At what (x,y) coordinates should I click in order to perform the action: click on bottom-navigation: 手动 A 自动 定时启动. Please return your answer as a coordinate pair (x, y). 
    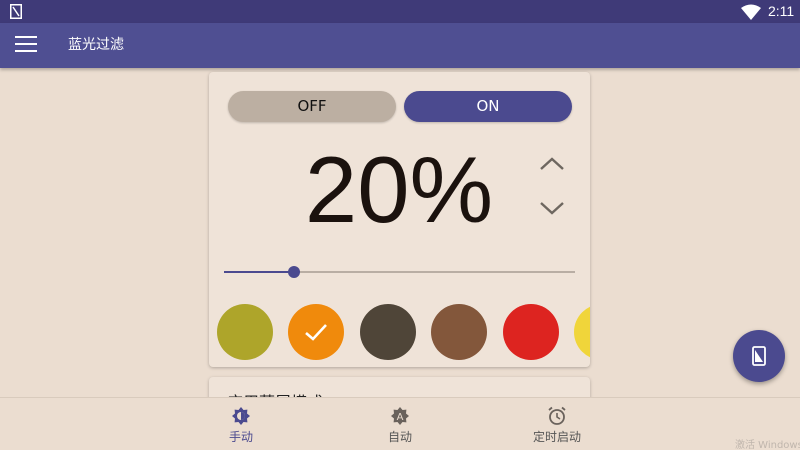
    Looking at the image, I should click on (400, 423).